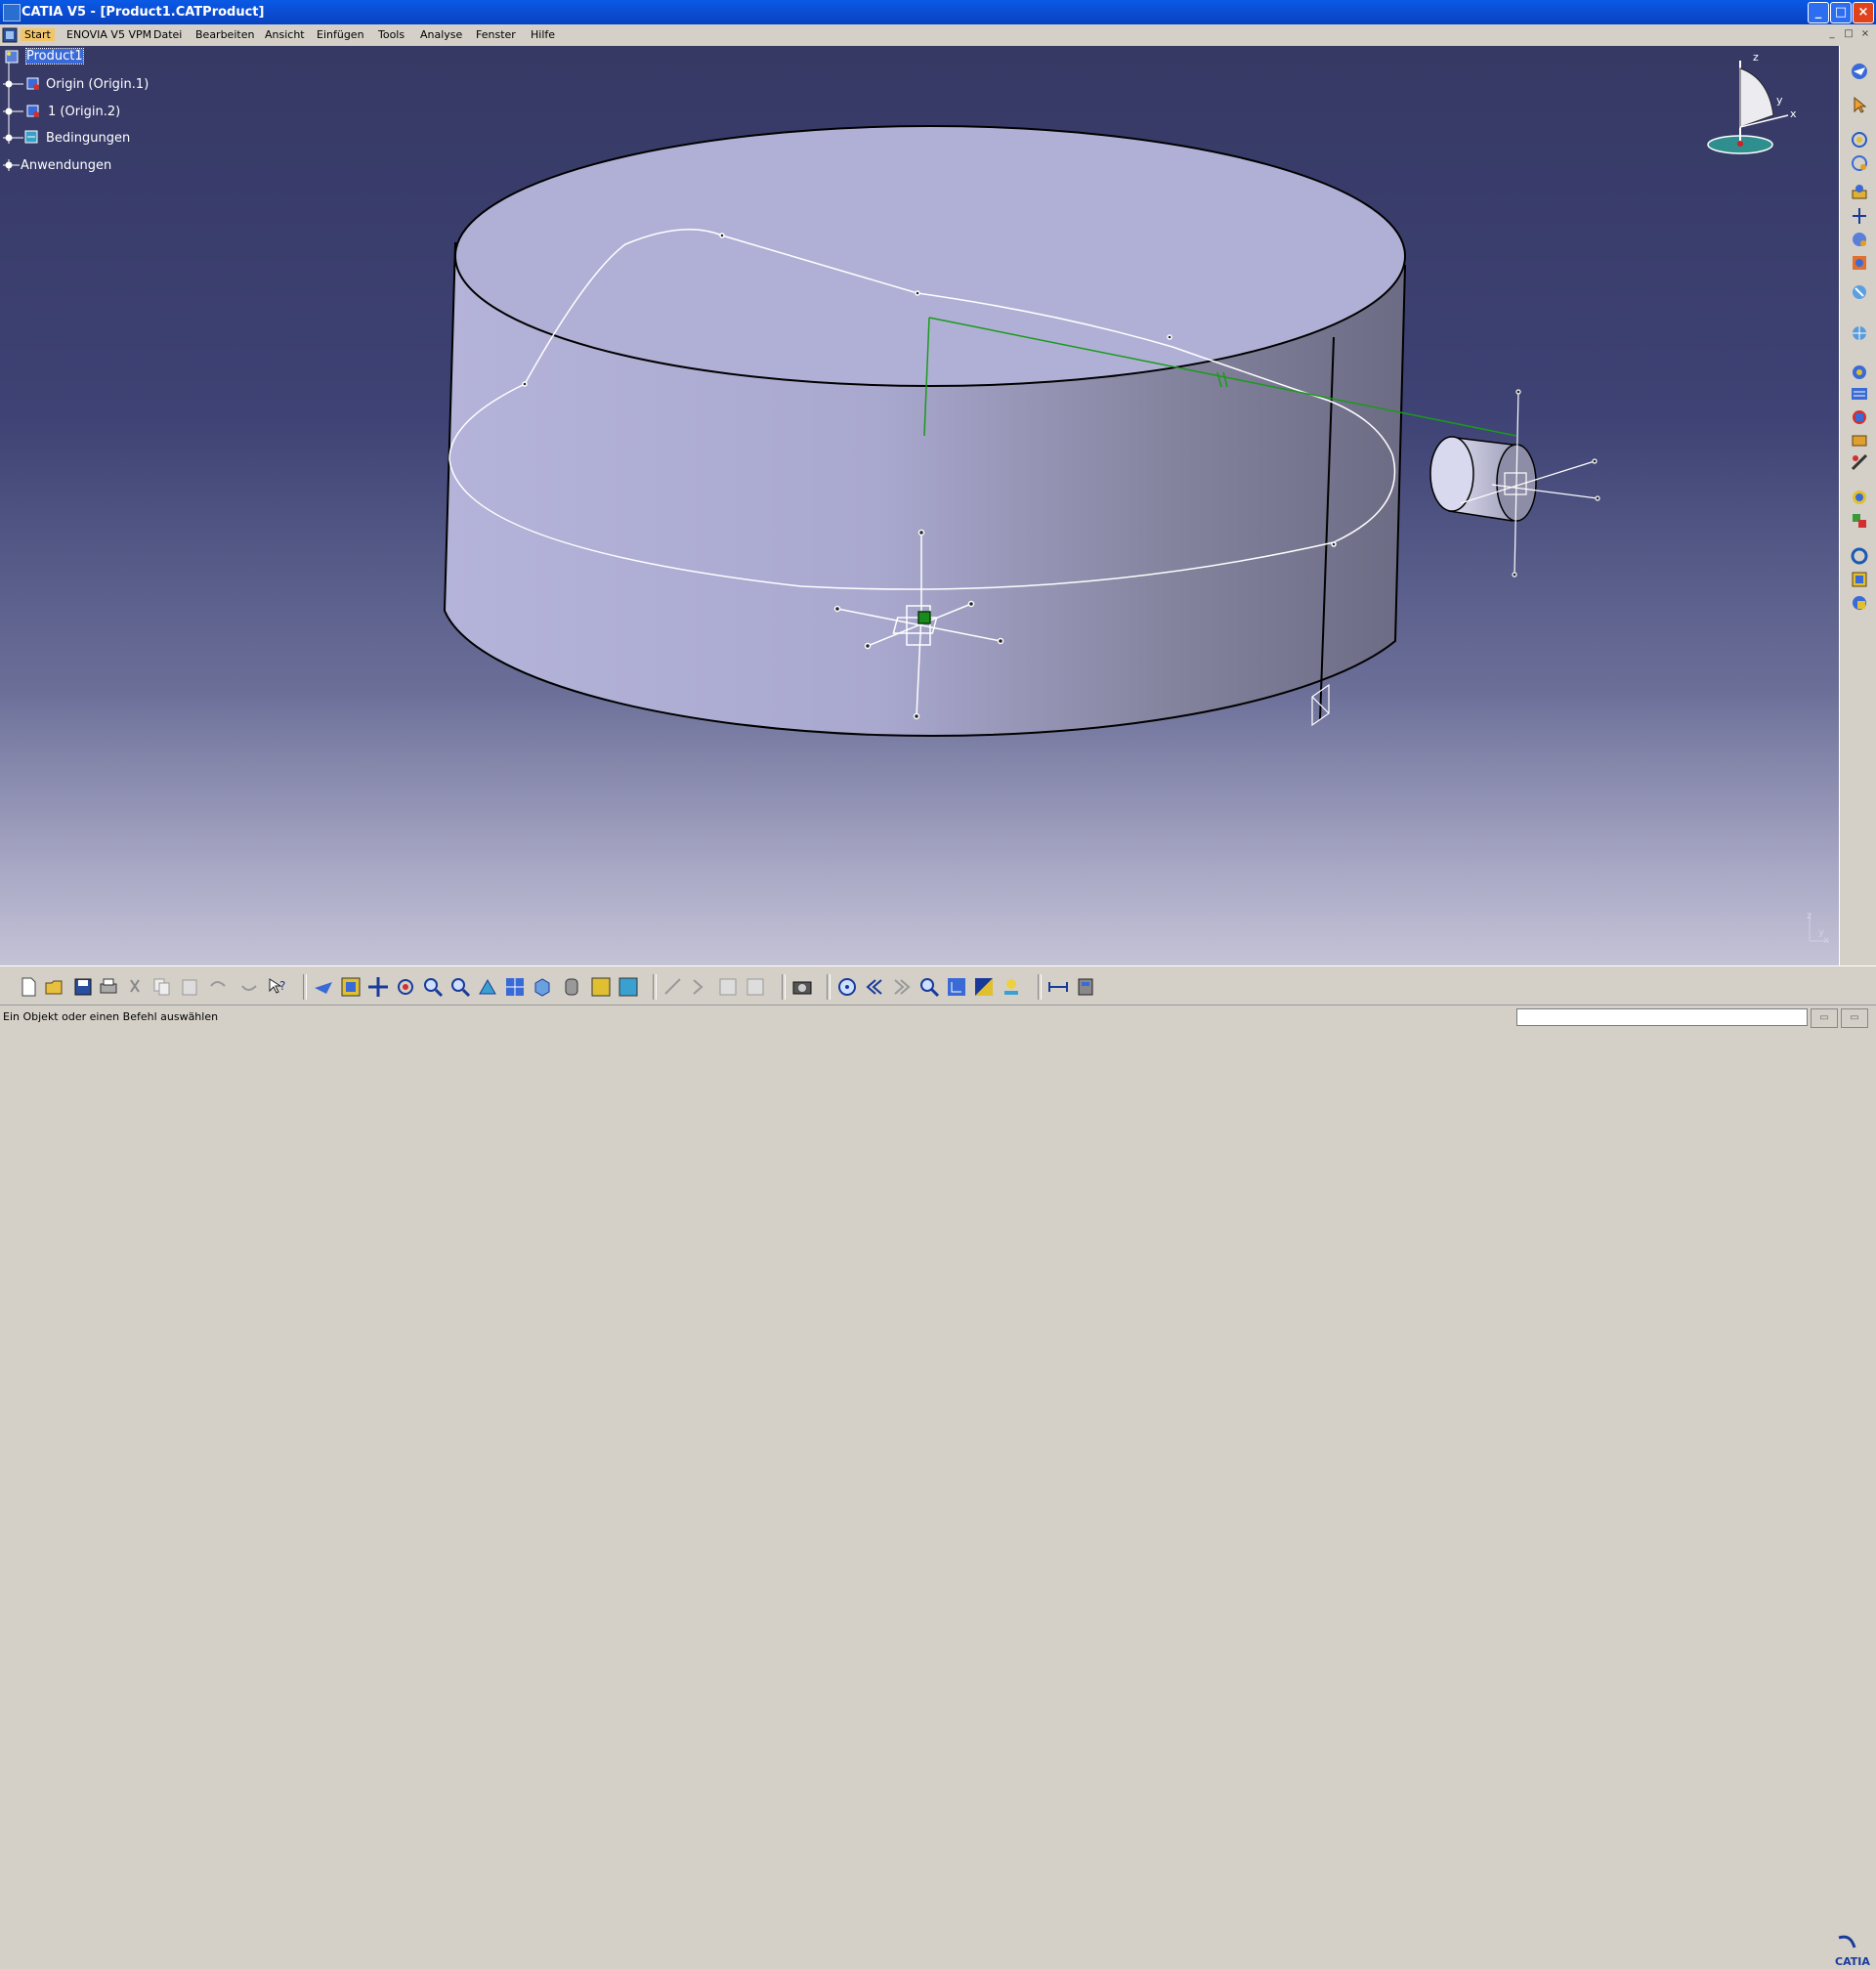 This screenshot has height=1969, width=1876. I want to click on command-cancel-button: ▭, so click(1854, 1018).